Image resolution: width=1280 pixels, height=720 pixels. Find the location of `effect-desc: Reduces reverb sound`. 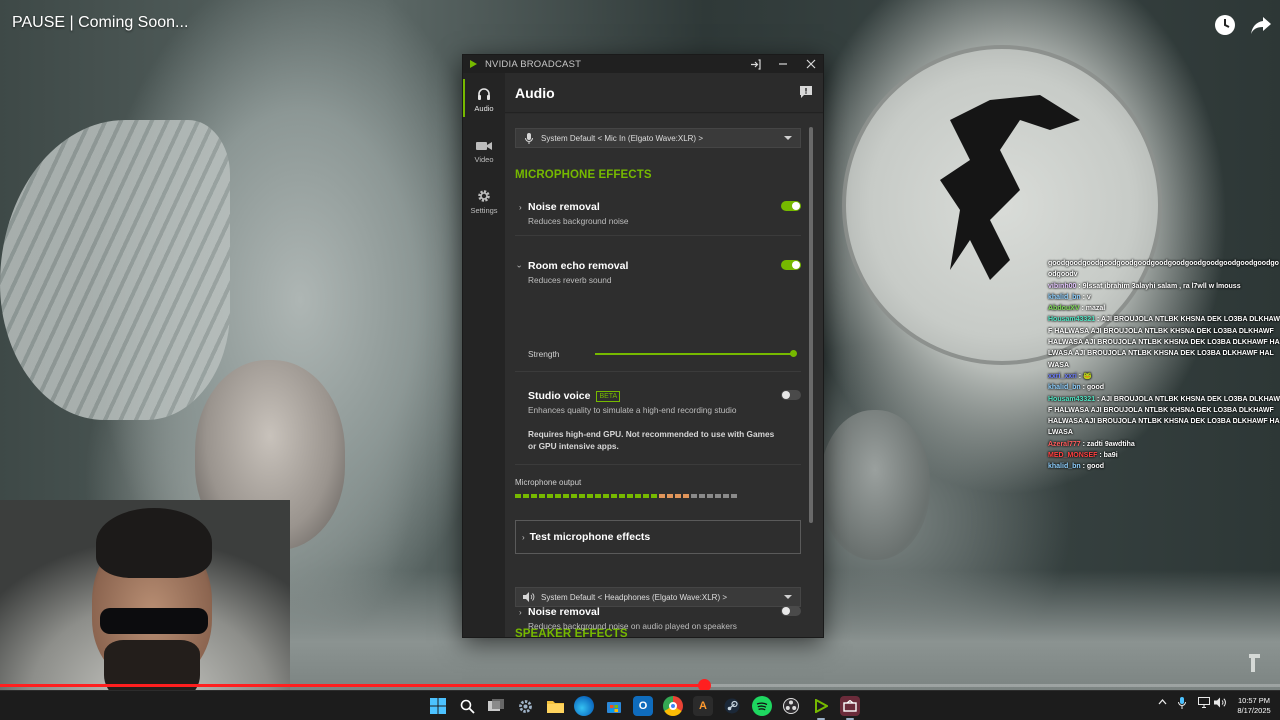

effect-desc: Reduces reverb sound is located at coordinates (570, 280).